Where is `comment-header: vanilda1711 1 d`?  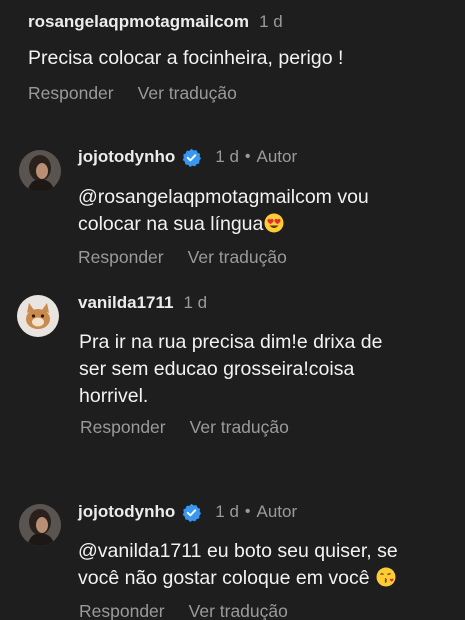
comment-header: vanilda1711 1 d is located at coordinates (142, 303).